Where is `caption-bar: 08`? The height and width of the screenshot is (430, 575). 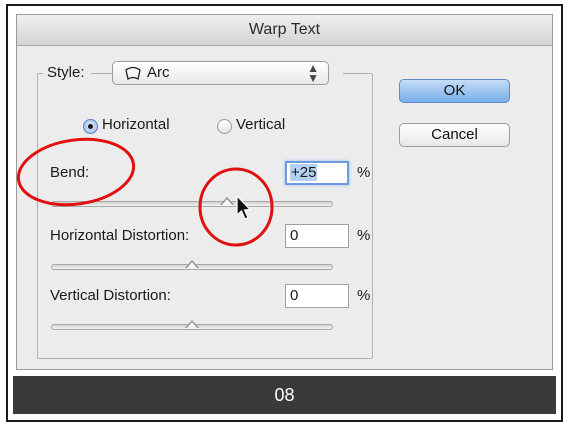
caption-bar: 08 is located at coordinates (284, 395).